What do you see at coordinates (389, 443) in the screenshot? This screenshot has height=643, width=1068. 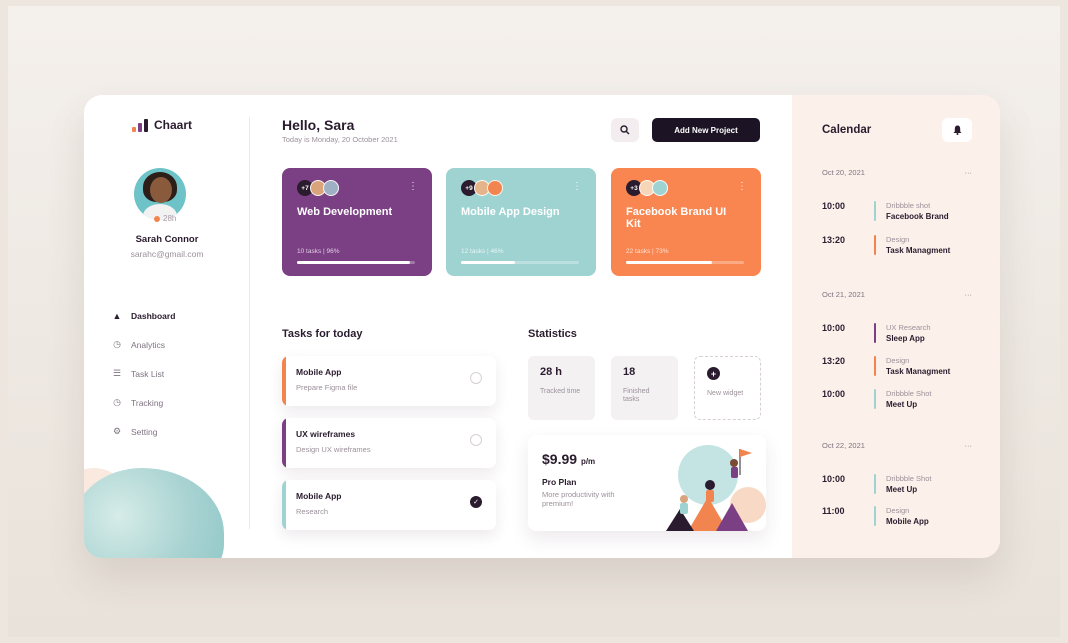 I see `task-item: UX wireframes Design UX wireframes` at bounding box center [389, 443].